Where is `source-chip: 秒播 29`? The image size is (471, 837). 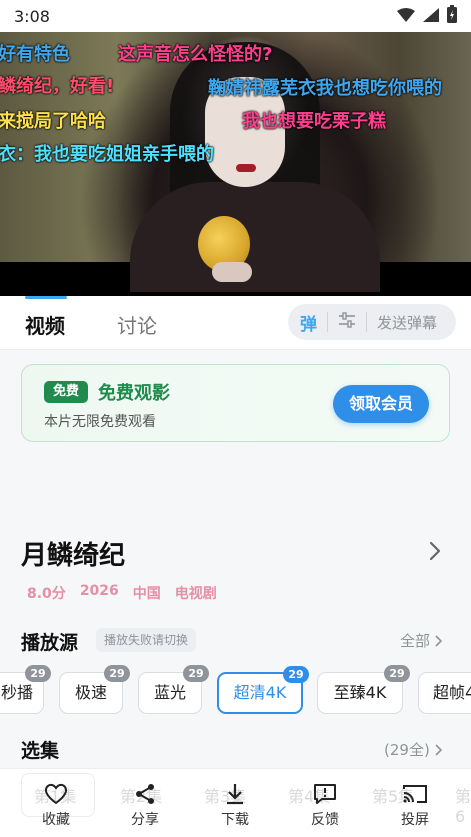
source-chip: 秒播 29 is located at coordinates (25, 689).